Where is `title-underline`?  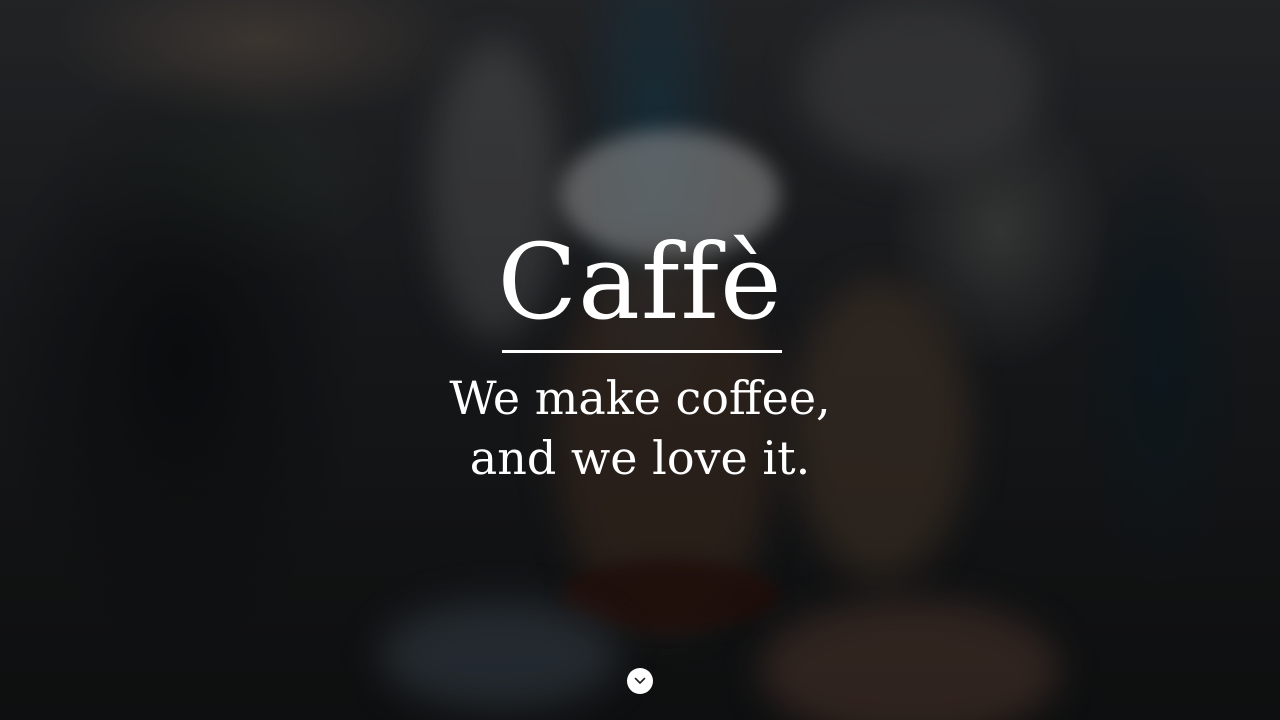
title-underline is located at coordinates (642, 351).